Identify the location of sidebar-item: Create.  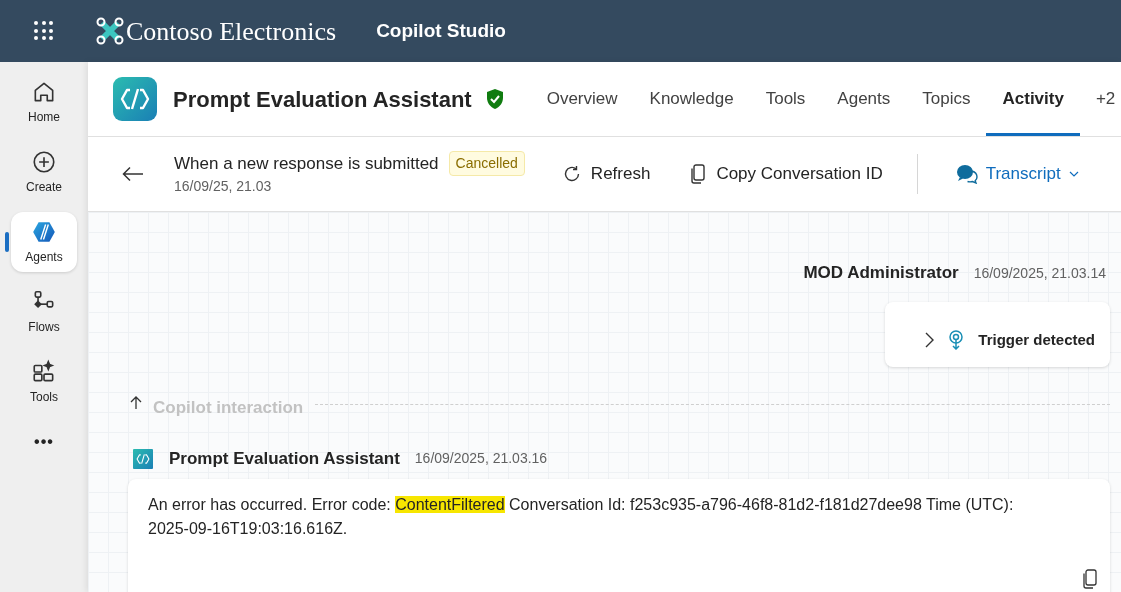
(44, 172).